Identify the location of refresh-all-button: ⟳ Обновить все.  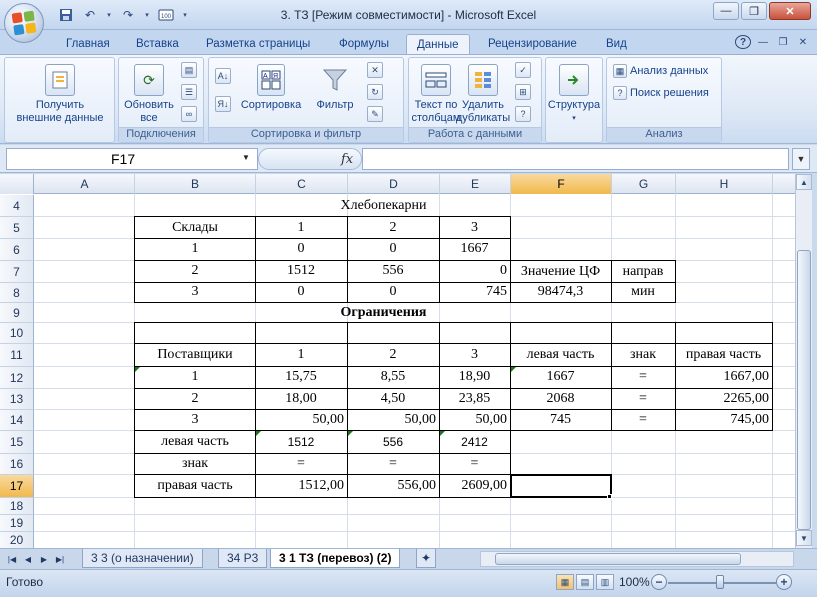
(149, 94).